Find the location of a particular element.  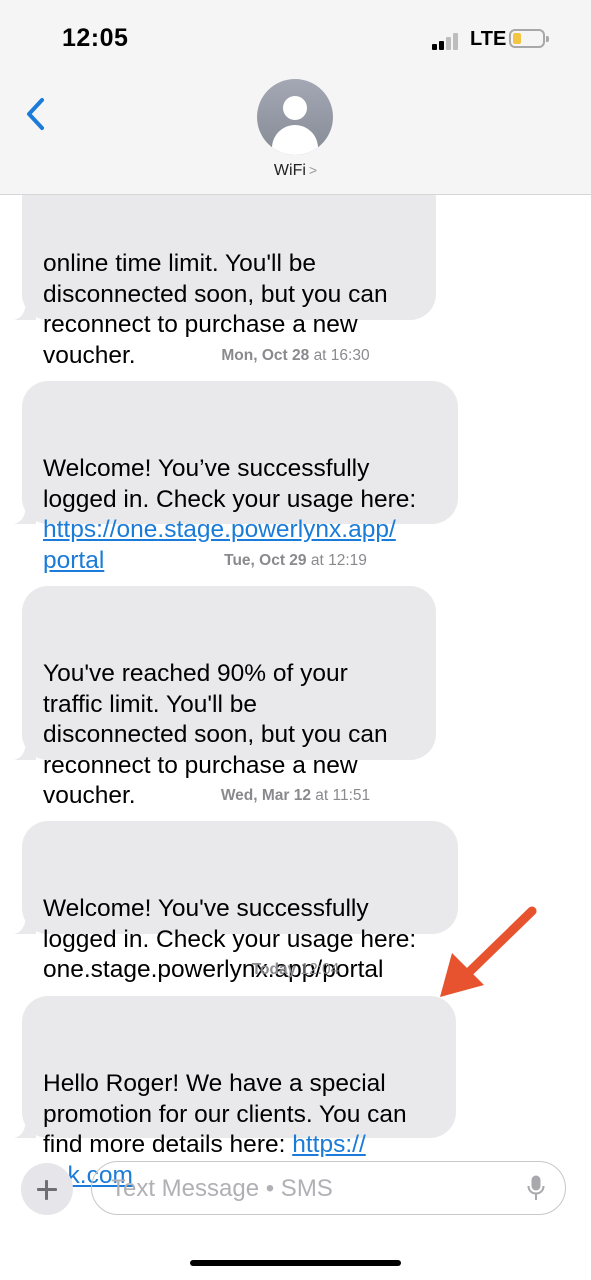

status-bar: 12:05 LTE is located at coordinates (295, 35).